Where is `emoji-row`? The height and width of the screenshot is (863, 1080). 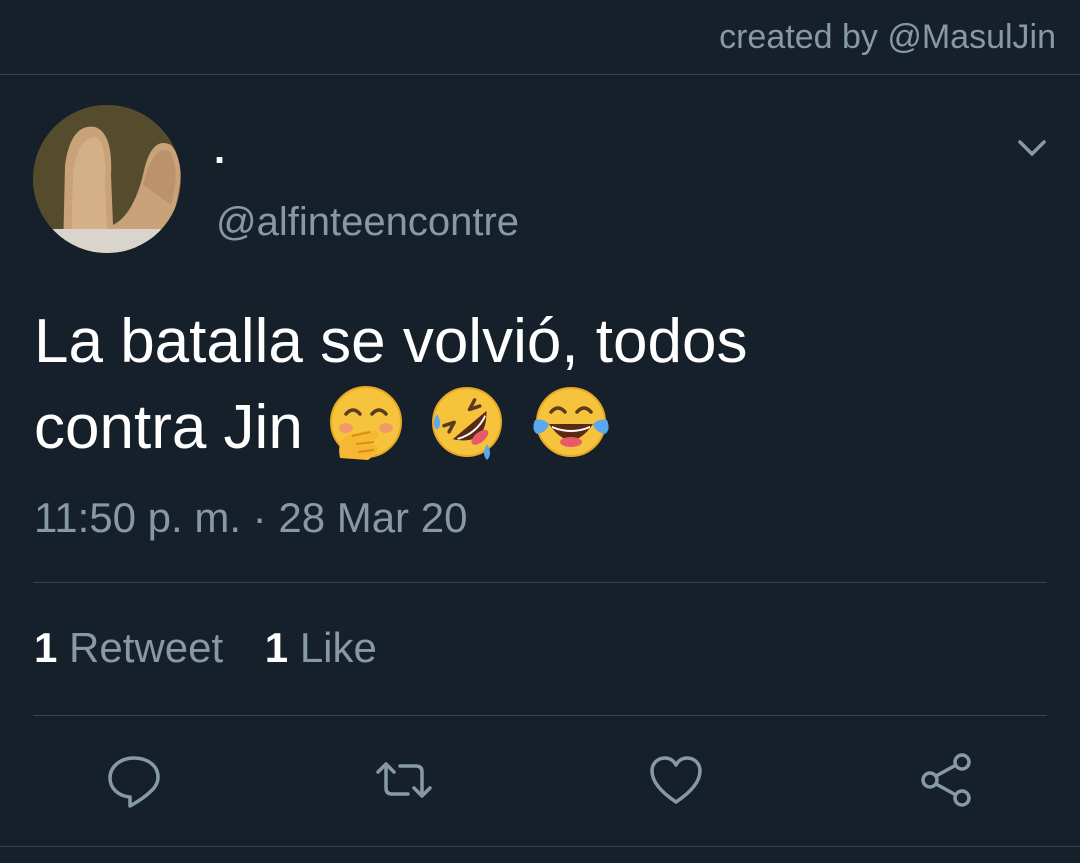 emoji-row is located at coordinates (465, 433).